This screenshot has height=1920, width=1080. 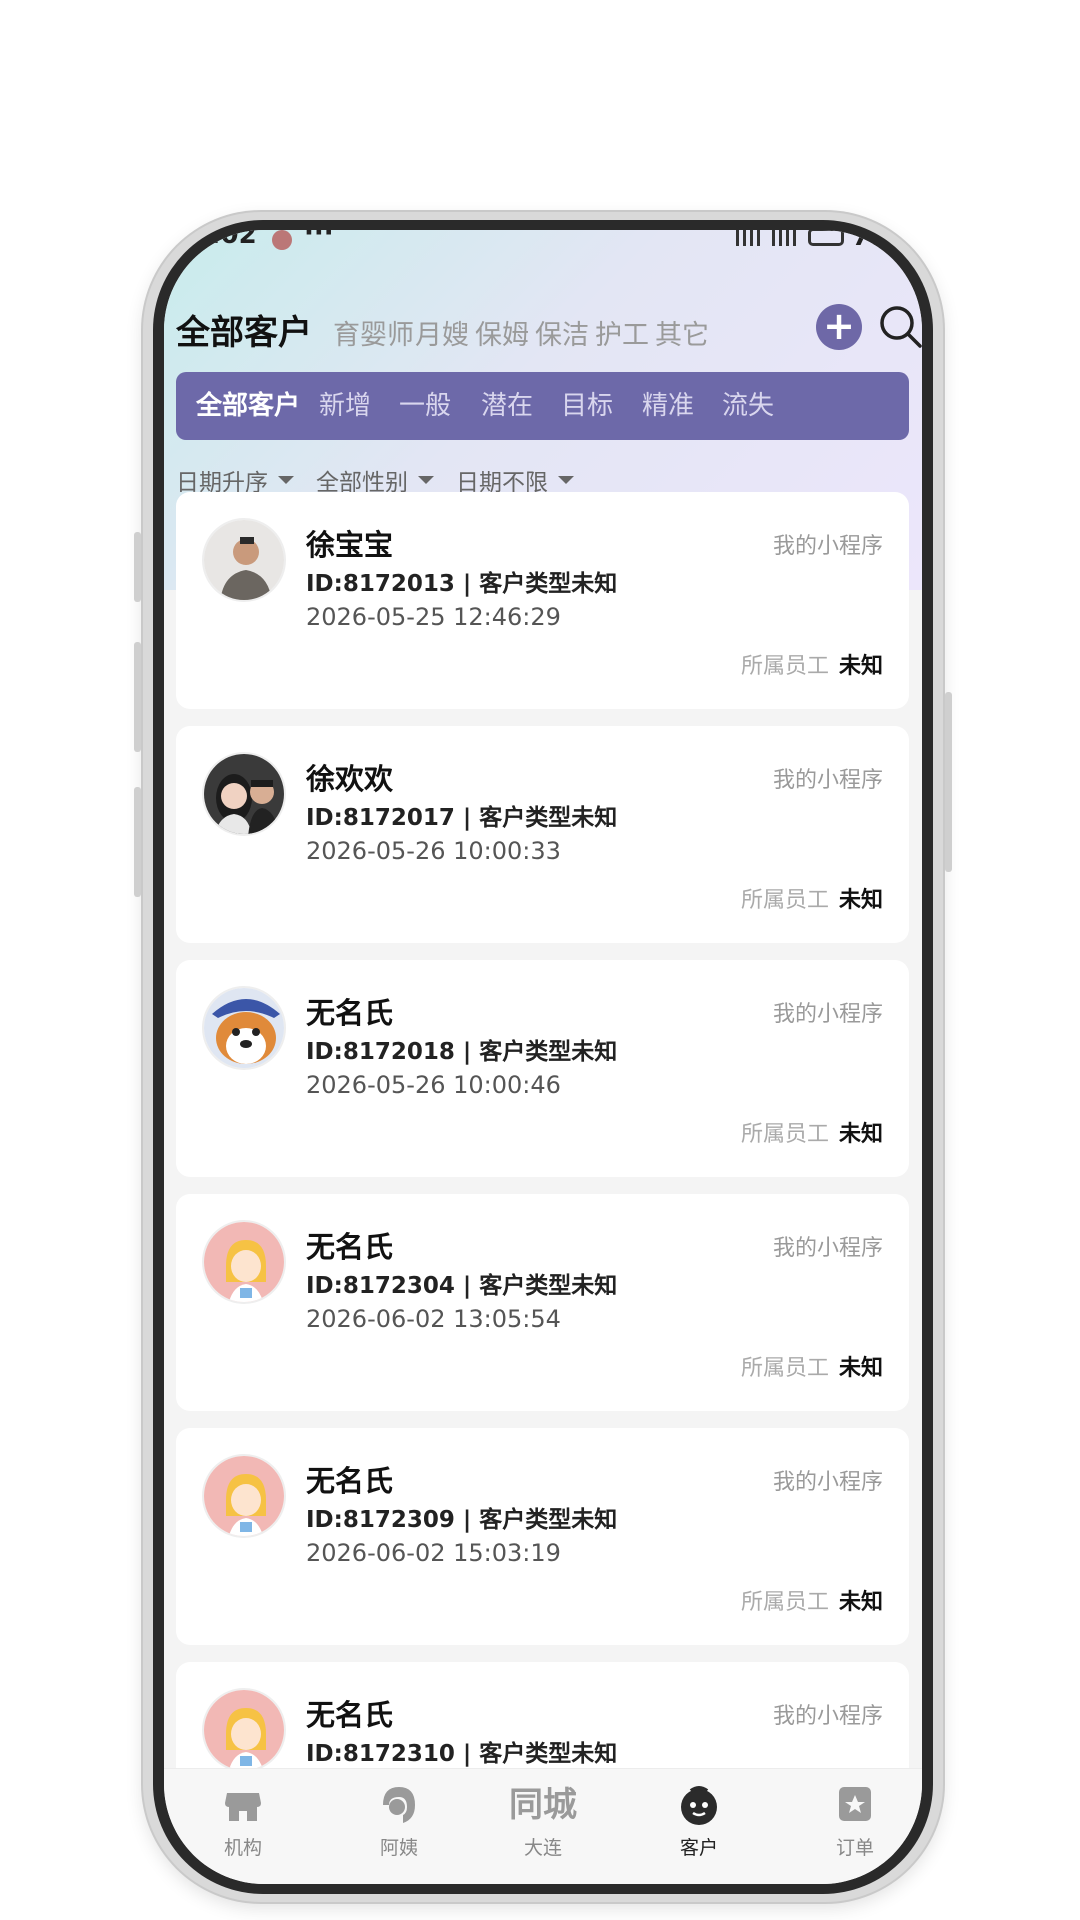 What do you see at coordinates (748, 406) in the screenshot?
I see `filter-lost: 流失` at bounding box center [748, 406].